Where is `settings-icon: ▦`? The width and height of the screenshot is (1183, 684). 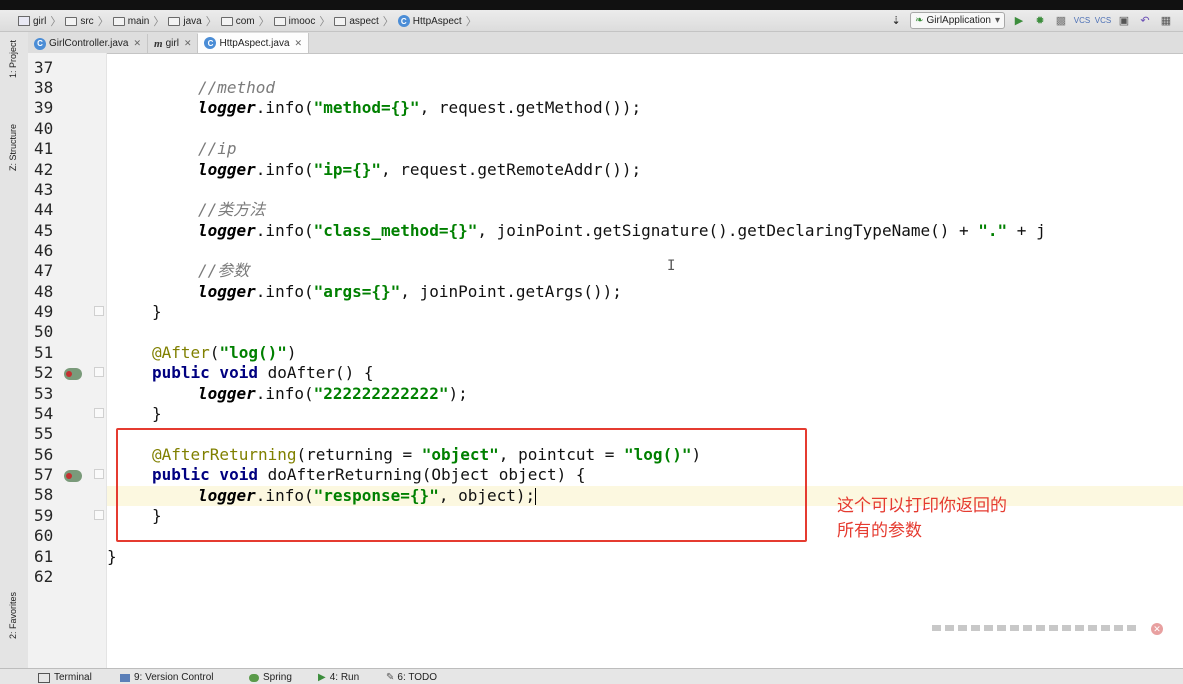 settings-icon: ▦ is located at coordinates (1166, 21).